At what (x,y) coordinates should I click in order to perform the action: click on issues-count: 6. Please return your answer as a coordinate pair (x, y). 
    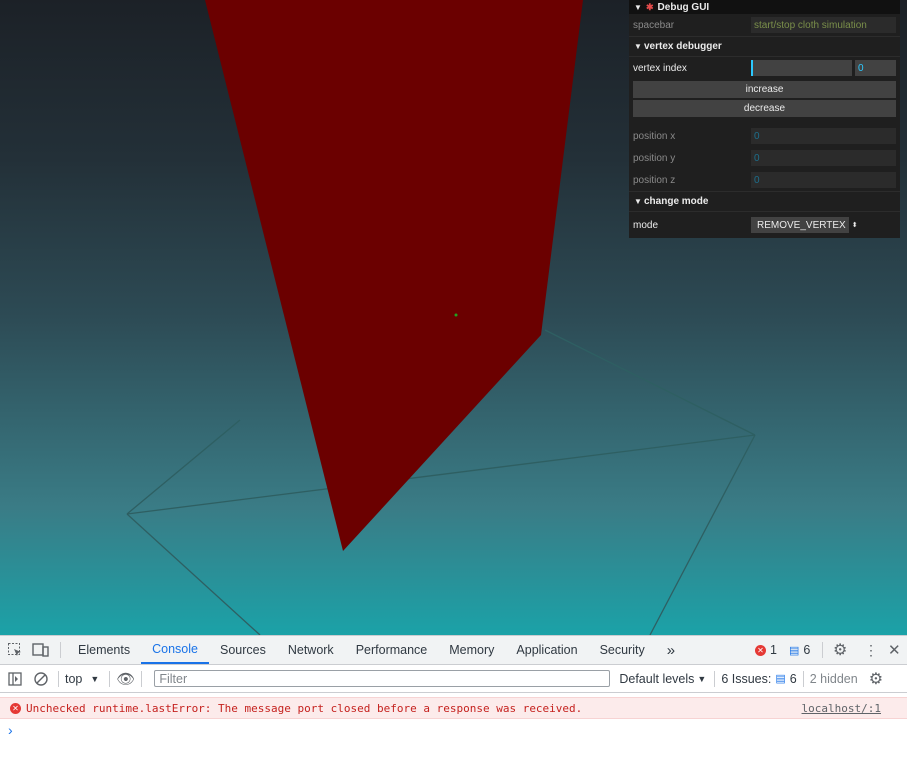
    Looking at the image, I should click on (793, 678).